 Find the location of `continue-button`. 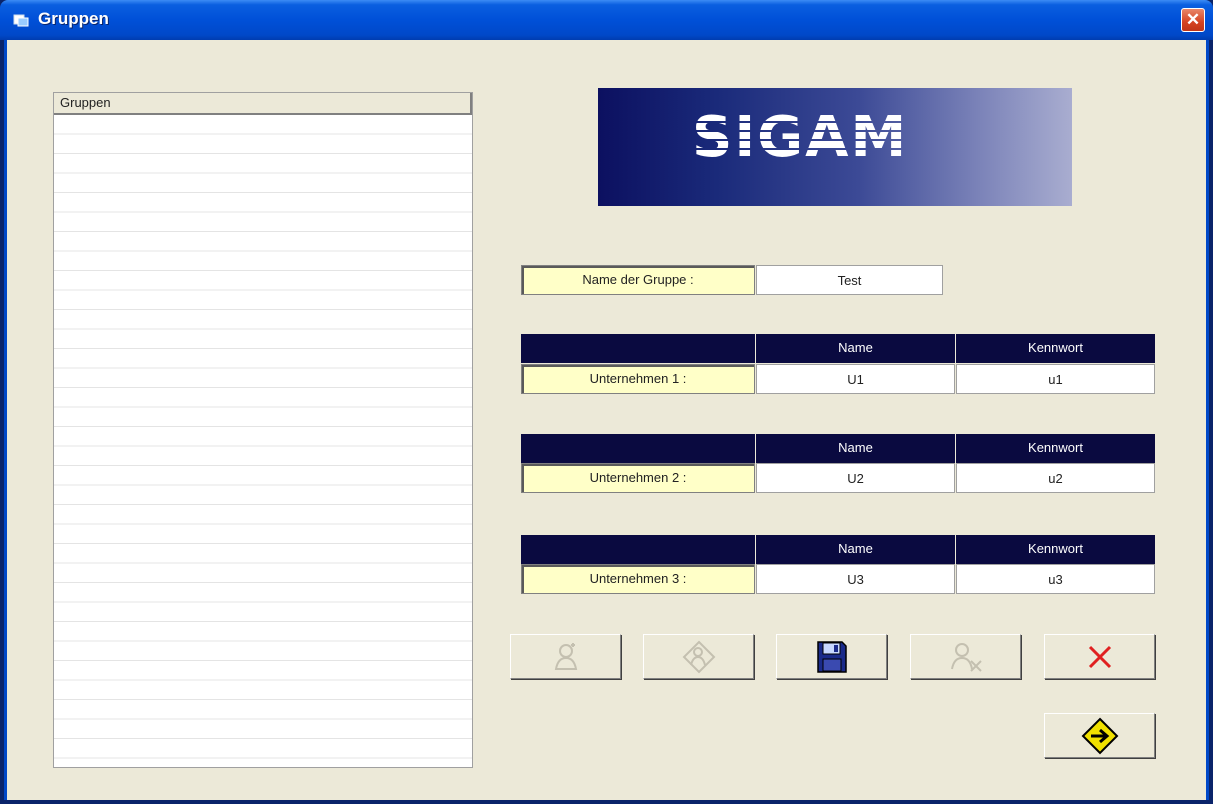

continue-button is located at coordinates (1099, 735).